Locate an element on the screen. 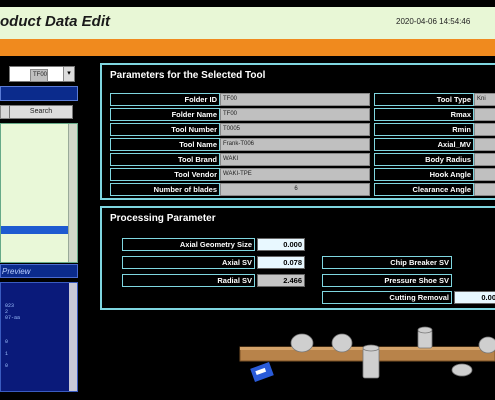  hook-angle-field is located at coordinates (484, 174).